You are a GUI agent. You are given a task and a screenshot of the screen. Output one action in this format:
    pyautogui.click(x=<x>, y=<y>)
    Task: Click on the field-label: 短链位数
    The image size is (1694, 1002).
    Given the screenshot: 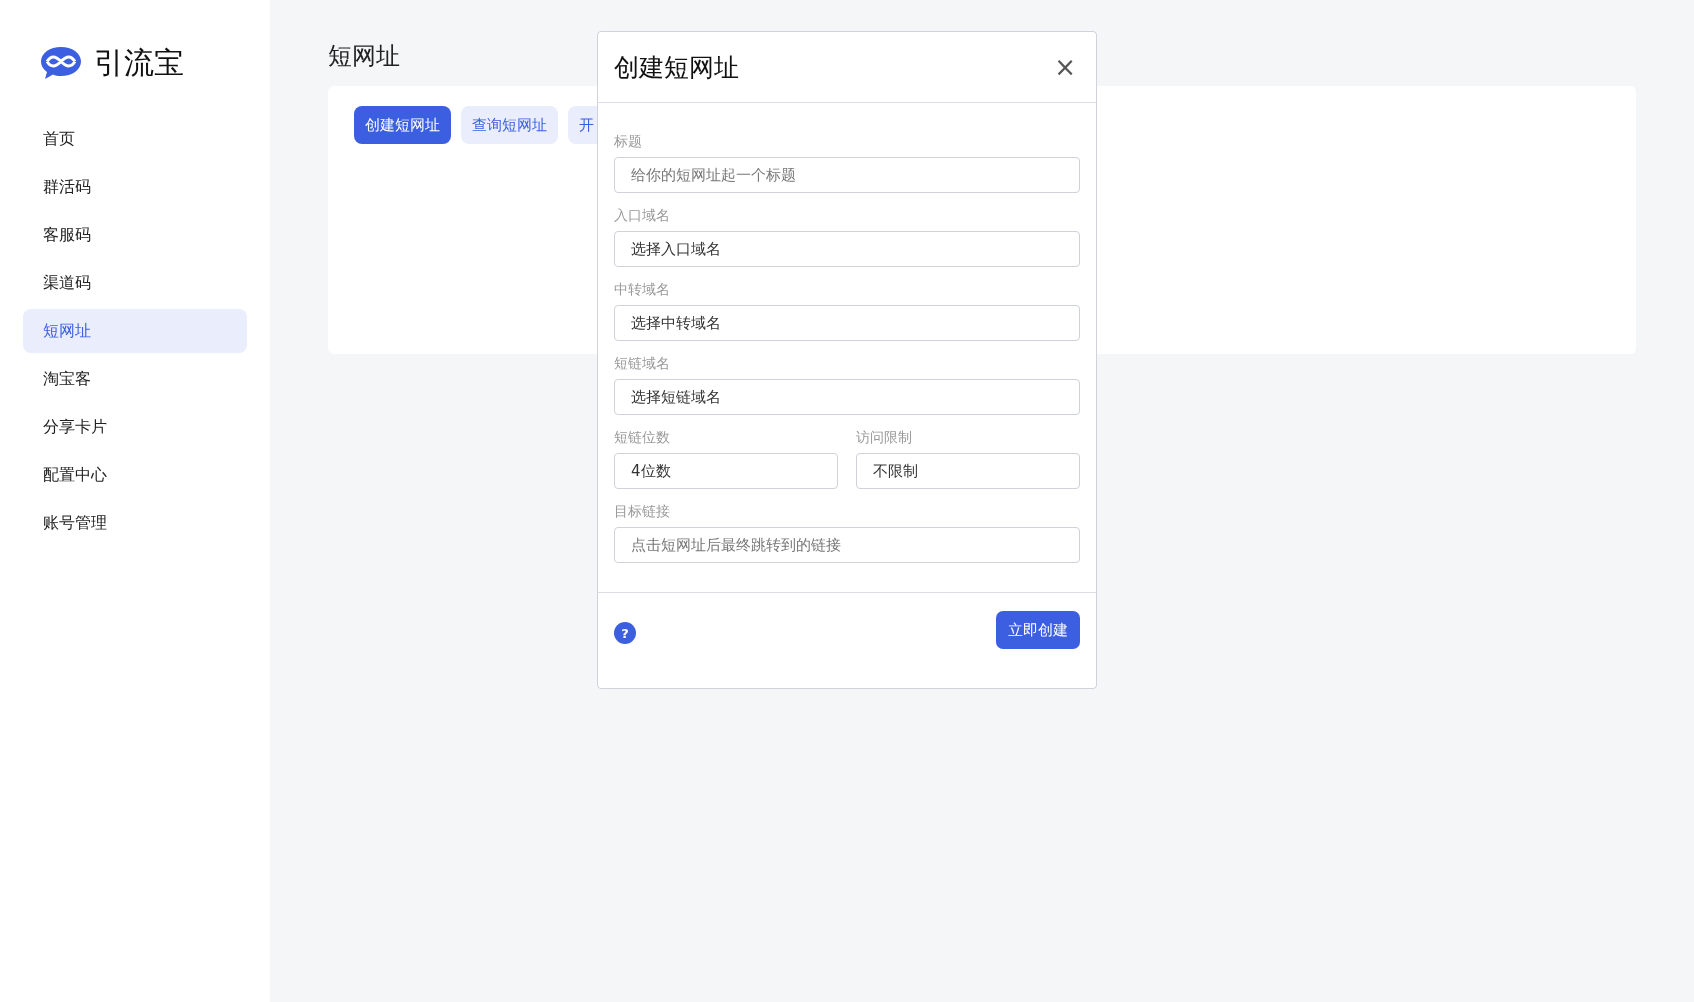 What is the action you would take?
    pyautogui.click(x=642, y=438)
    